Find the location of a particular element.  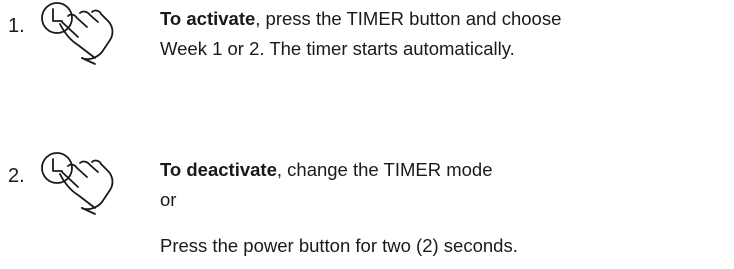

step-2-lead: To deactivate is located at coordinates (218, 169).